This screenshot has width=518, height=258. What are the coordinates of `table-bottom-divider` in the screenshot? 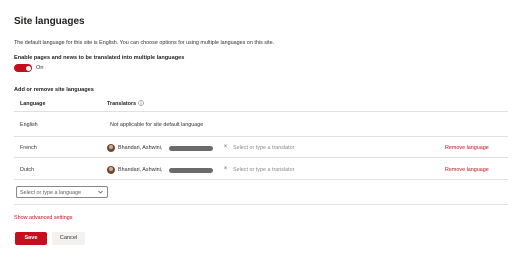 It's located at (261, 204).